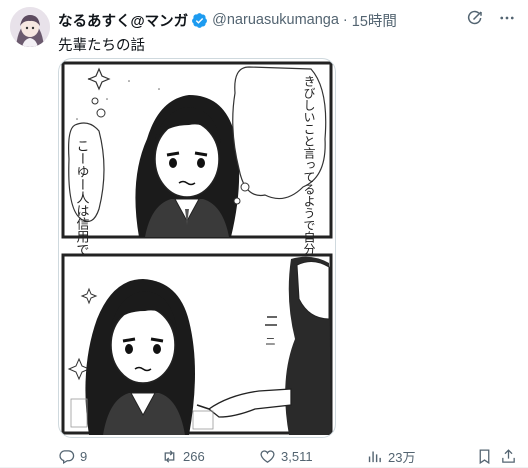 The image size is (528, 468). I want to click on tweet-header: なるあすく@マンガ @naruasukumanga · 15時間, so click(288, 20).